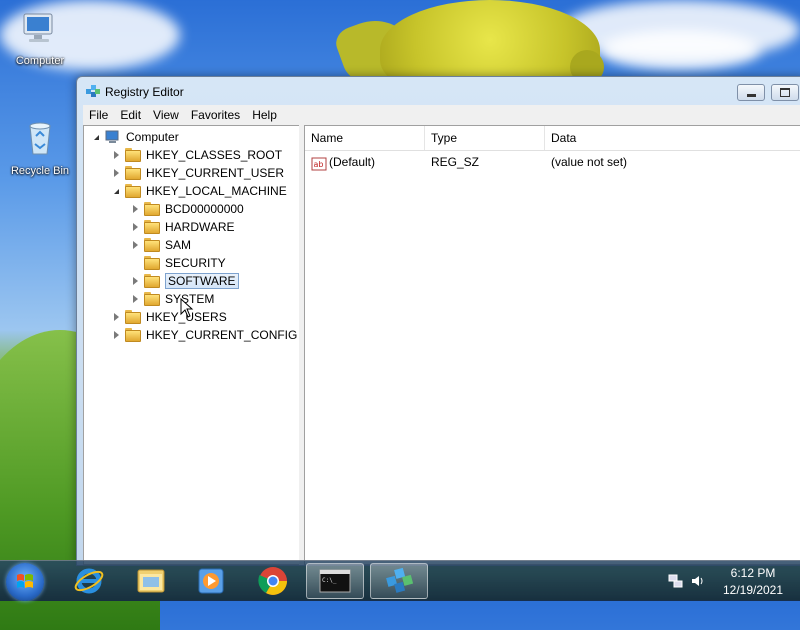 This screenshot has height=630, width=800. Describe the element at coordinates (751, 92) in the screenshot. I see `minimize-button` at that location.